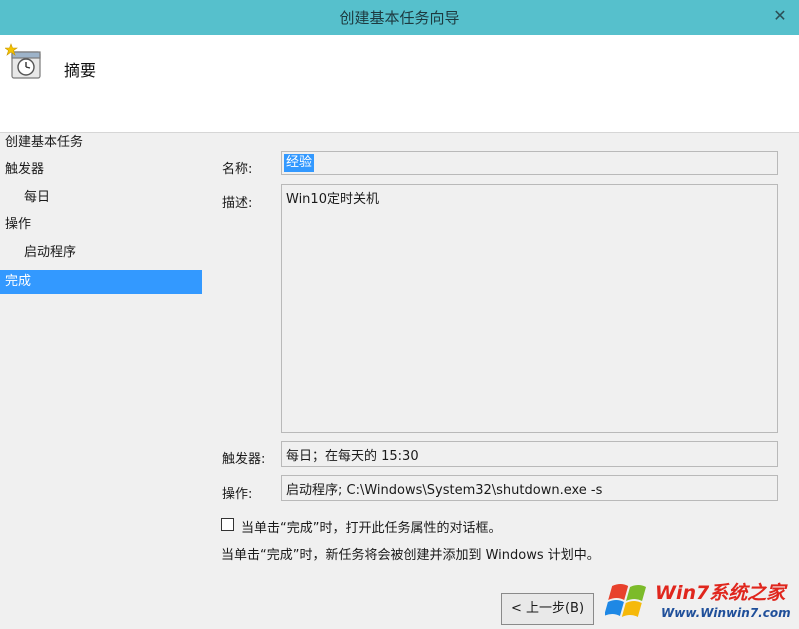 The image size is (799, 629). Describe the element at coordinates (332, 199) in the screenshot. I see `description-text: Win10定时关机` at that location.